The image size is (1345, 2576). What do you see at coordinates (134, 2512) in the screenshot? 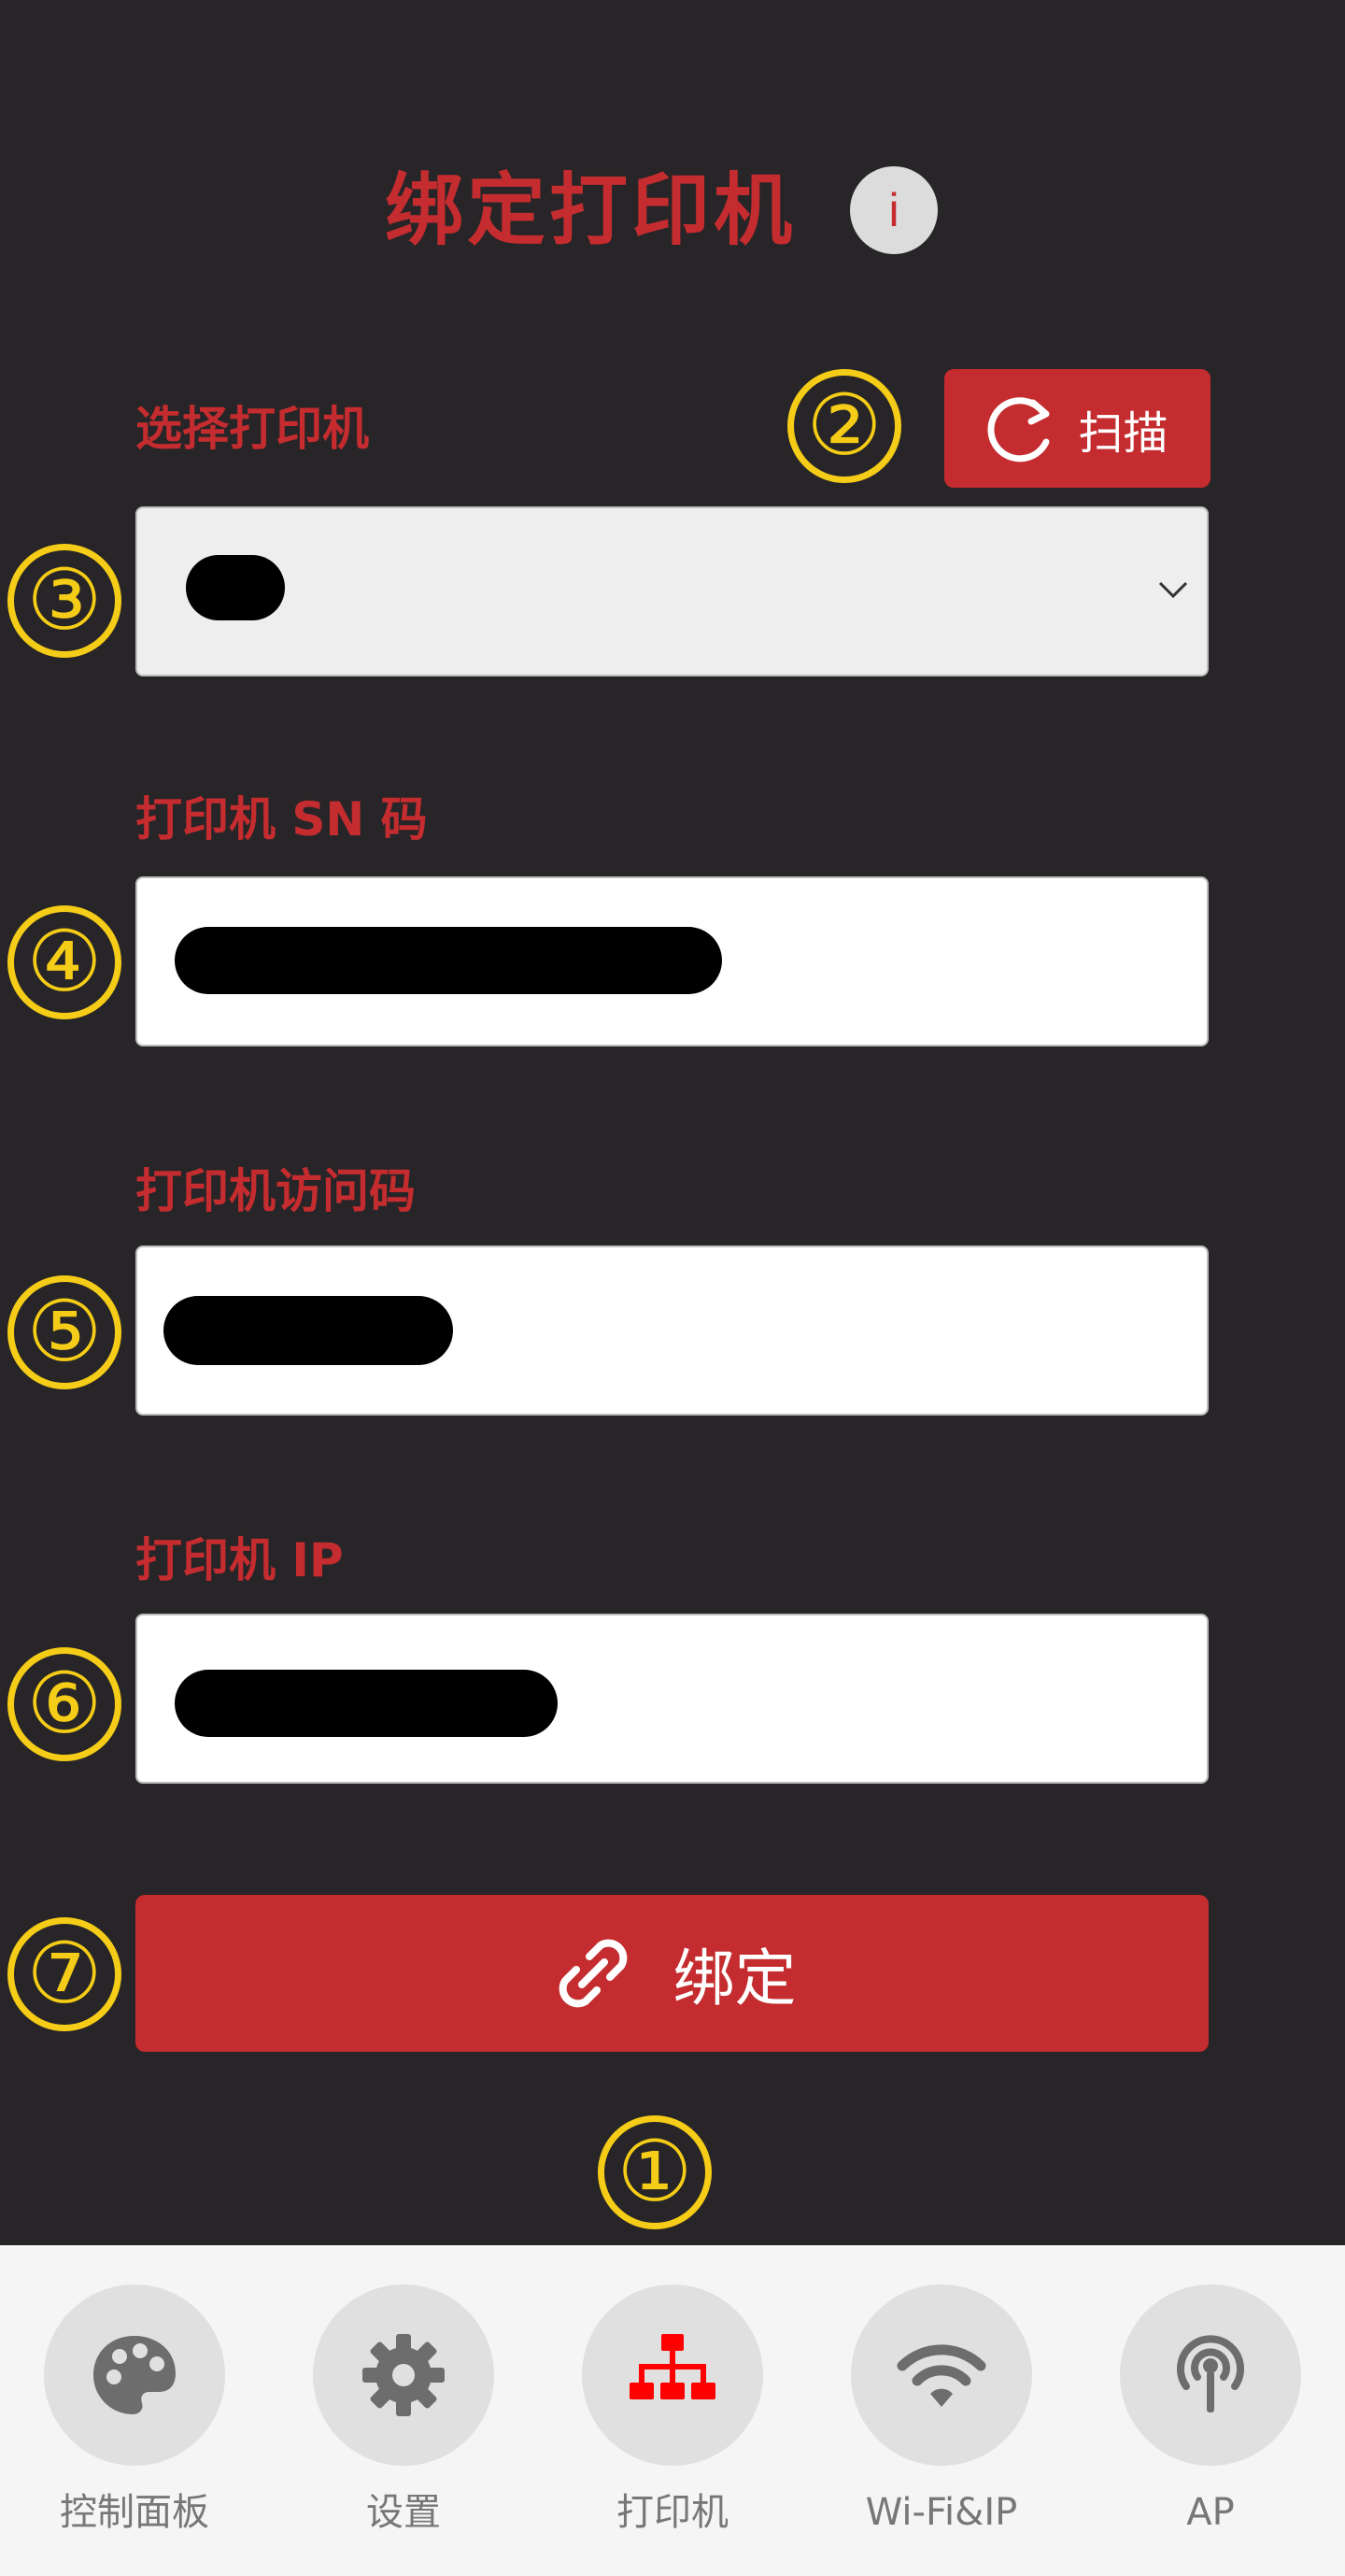
I see `nav-label: 控制面板` at bounding box center [134, 2512].